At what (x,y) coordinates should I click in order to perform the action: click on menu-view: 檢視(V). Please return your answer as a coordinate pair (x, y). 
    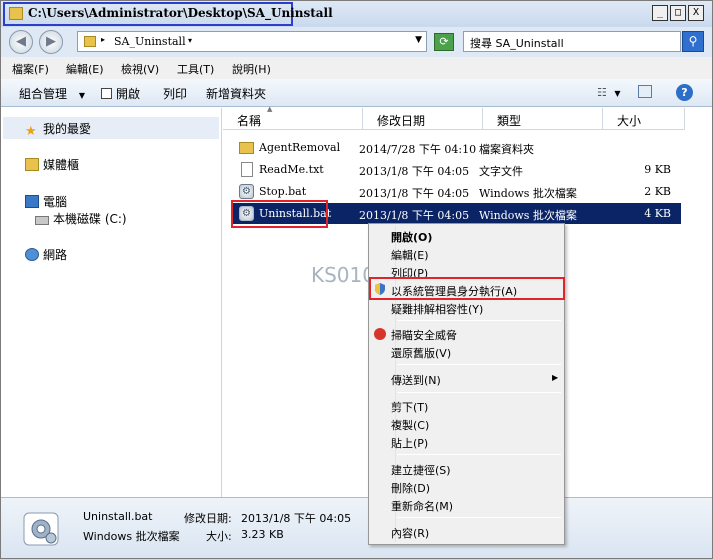
    Looking at the image, I should click on (140, 69).